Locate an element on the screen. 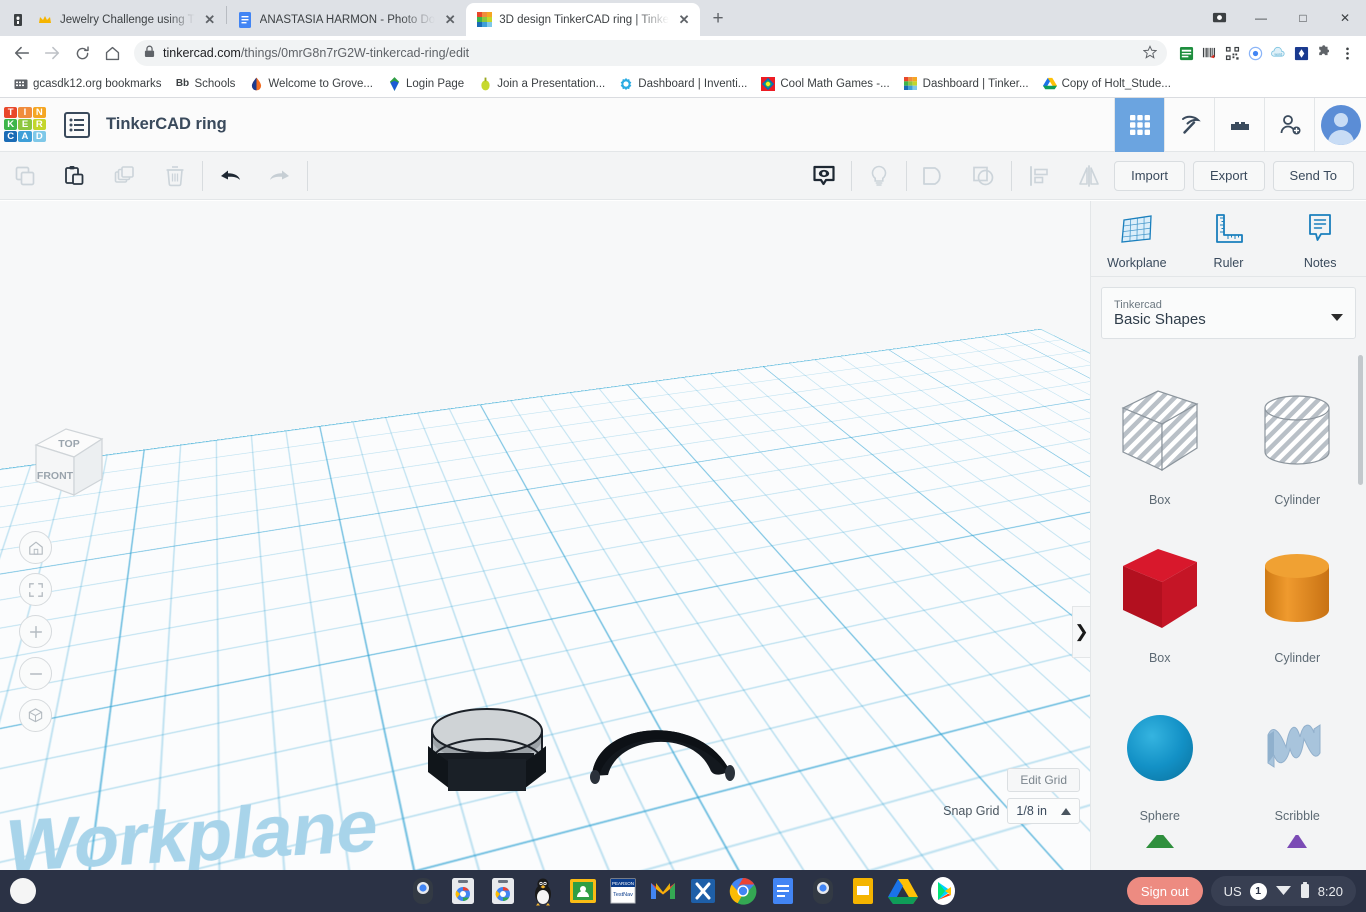  google-classroom-icon is located at coordinates (583, 891).